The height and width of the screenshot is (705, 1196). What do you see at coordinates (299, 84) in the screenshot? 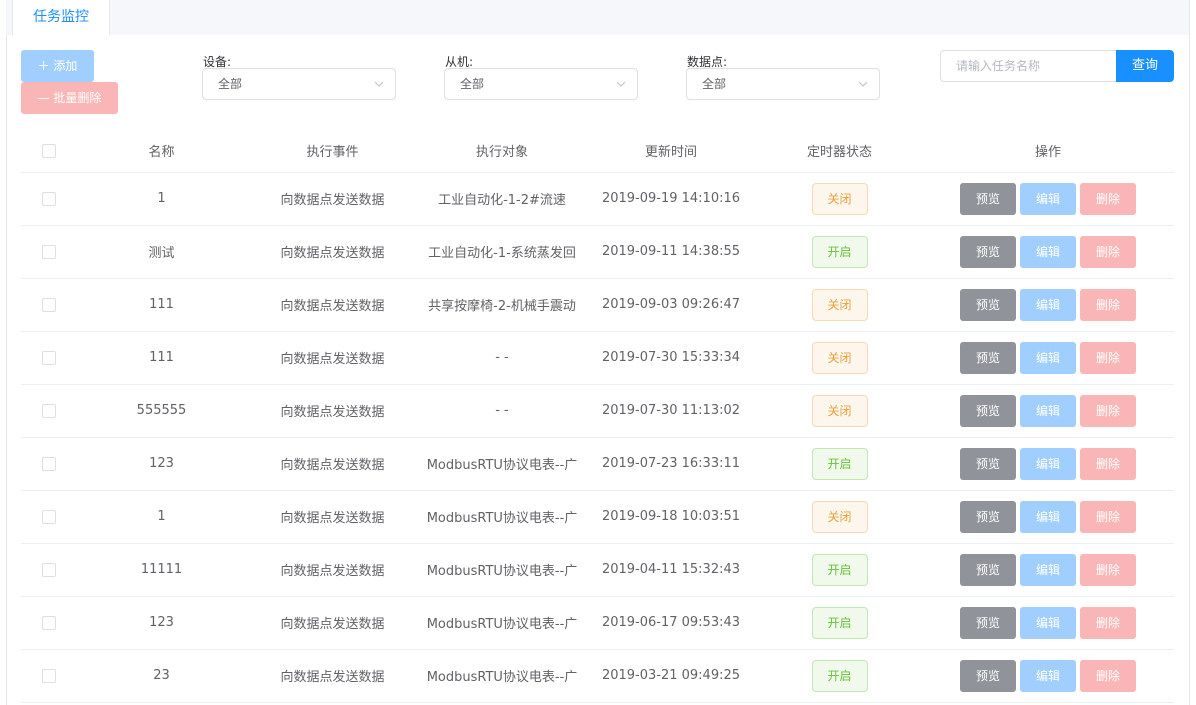
I see `device-select: 全部` at bounding box center [299, 84].